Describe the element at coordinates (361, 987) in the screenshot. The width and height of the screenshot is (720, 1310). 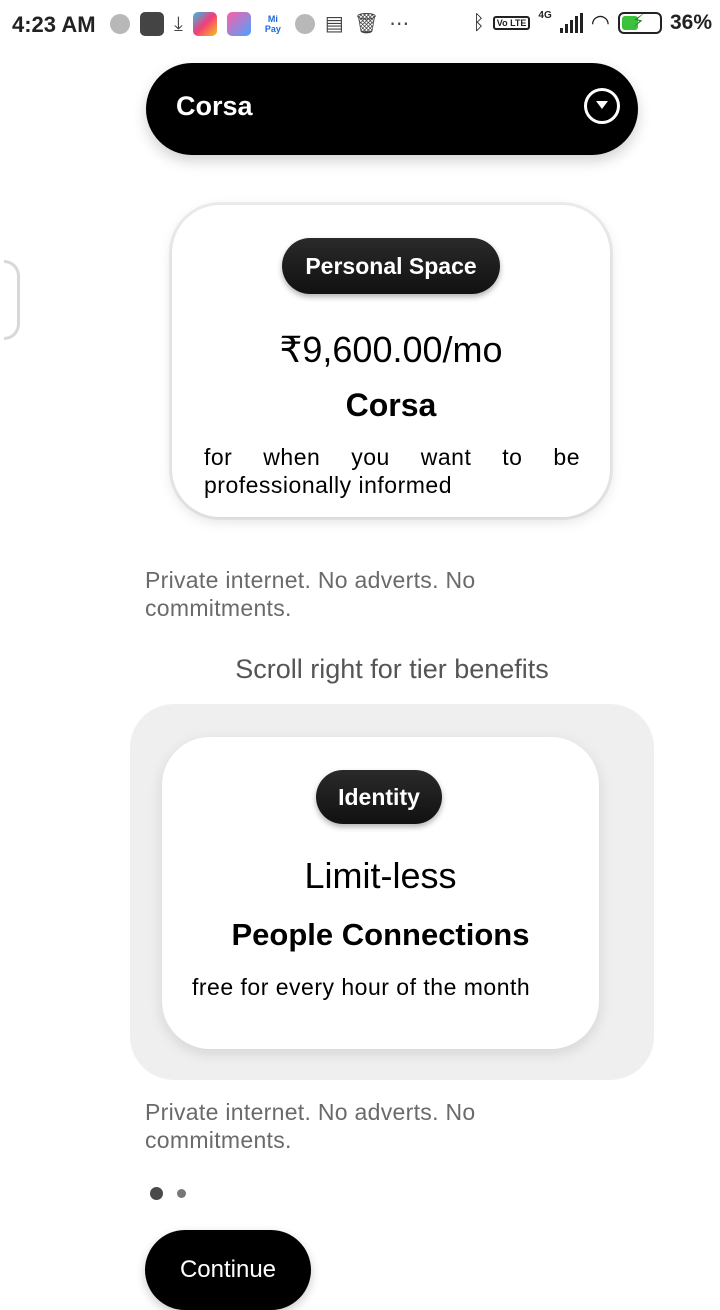
I see `benefit-description: free for every hour of the month` at that location.